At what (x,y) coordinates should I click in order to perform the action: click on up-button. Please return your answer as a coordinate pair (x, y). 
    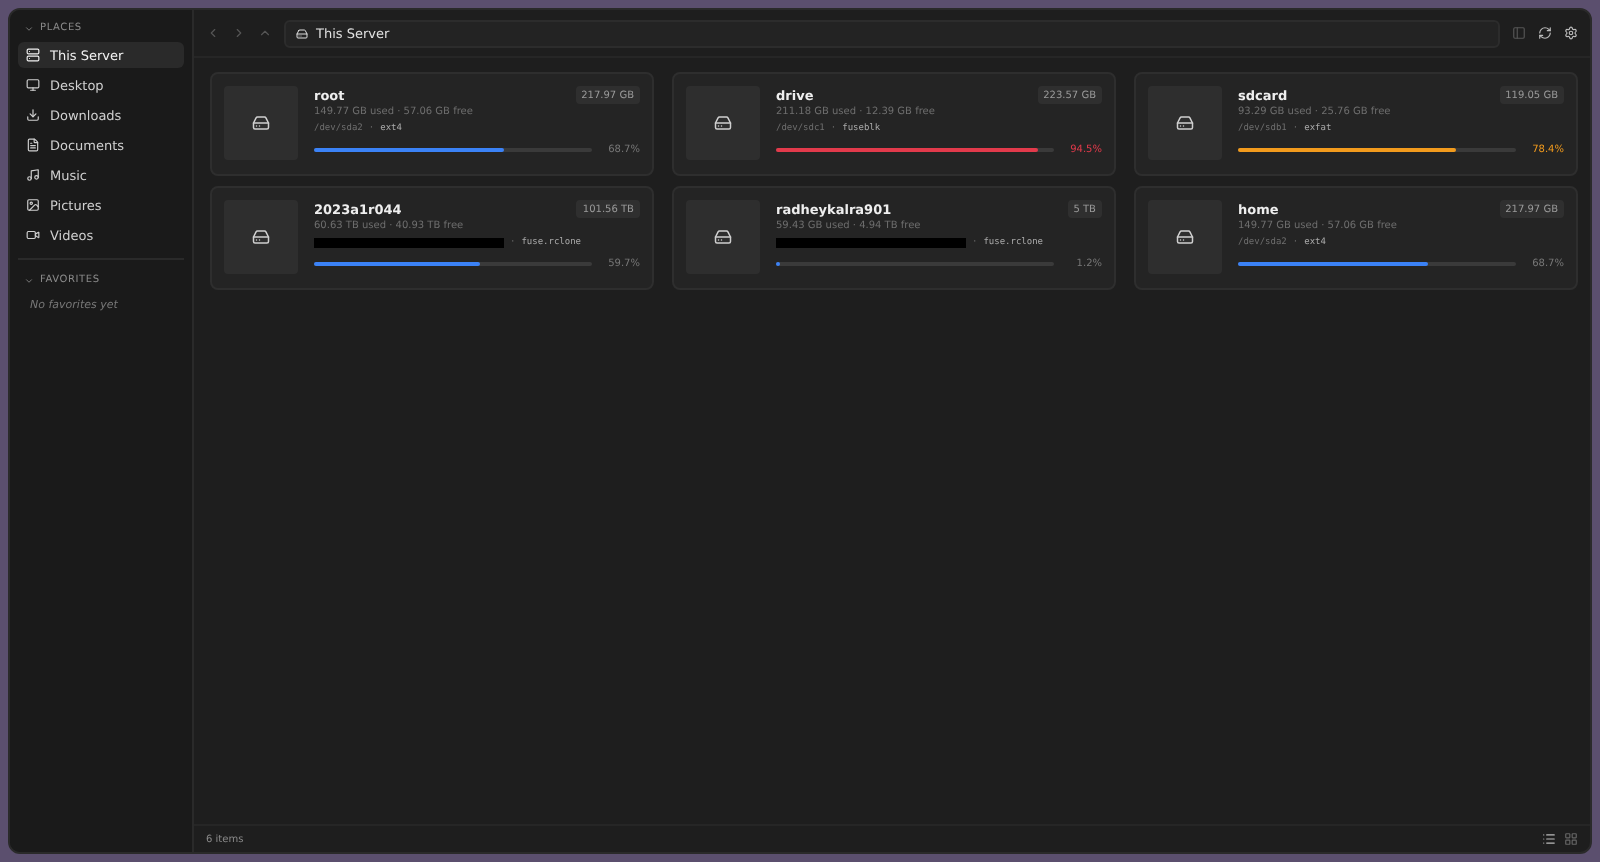
    Looking at the image, I should click on (265, 33).